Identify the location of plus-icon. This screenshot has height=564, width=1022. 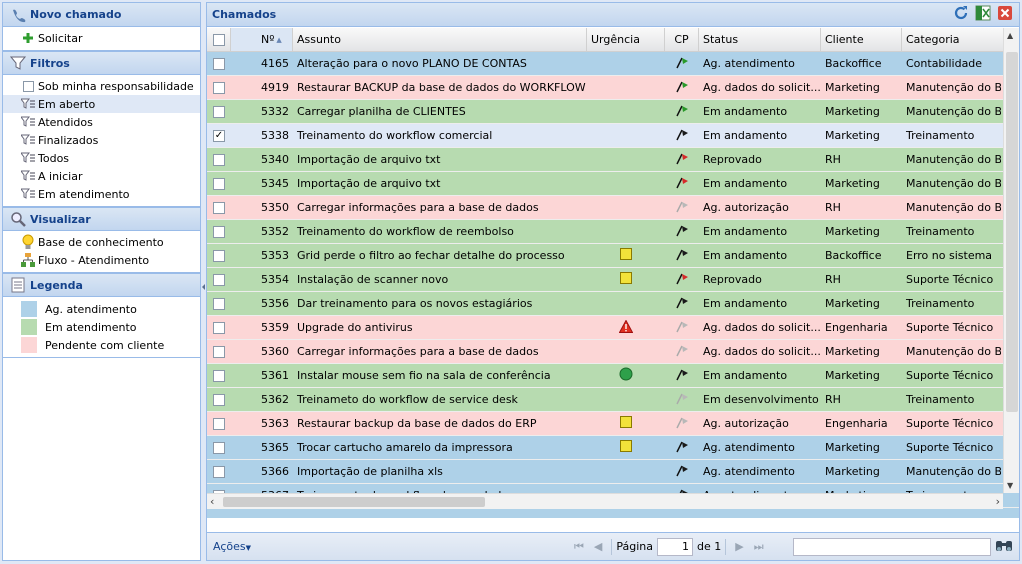
(28, 38).